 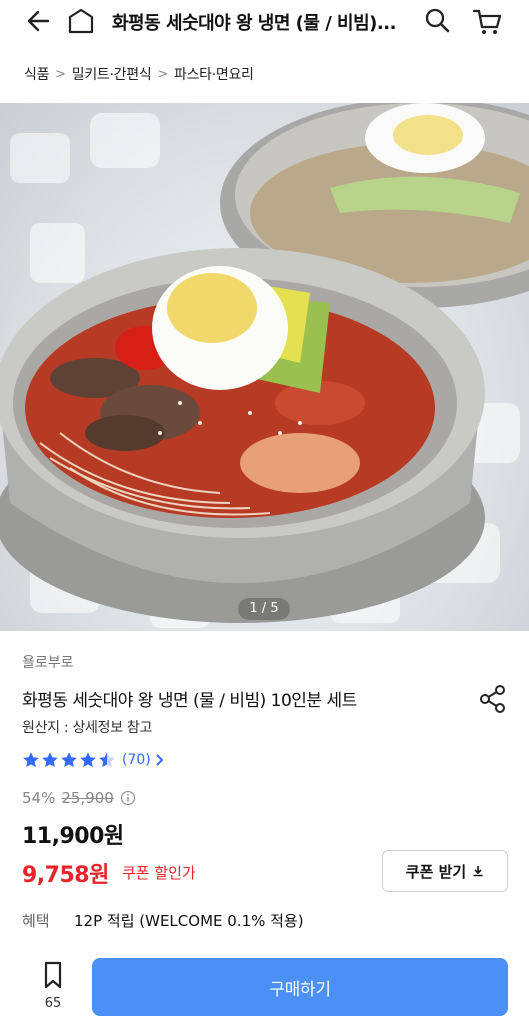 I want to click on review-count-link: (70), so click(x=136, y=760).